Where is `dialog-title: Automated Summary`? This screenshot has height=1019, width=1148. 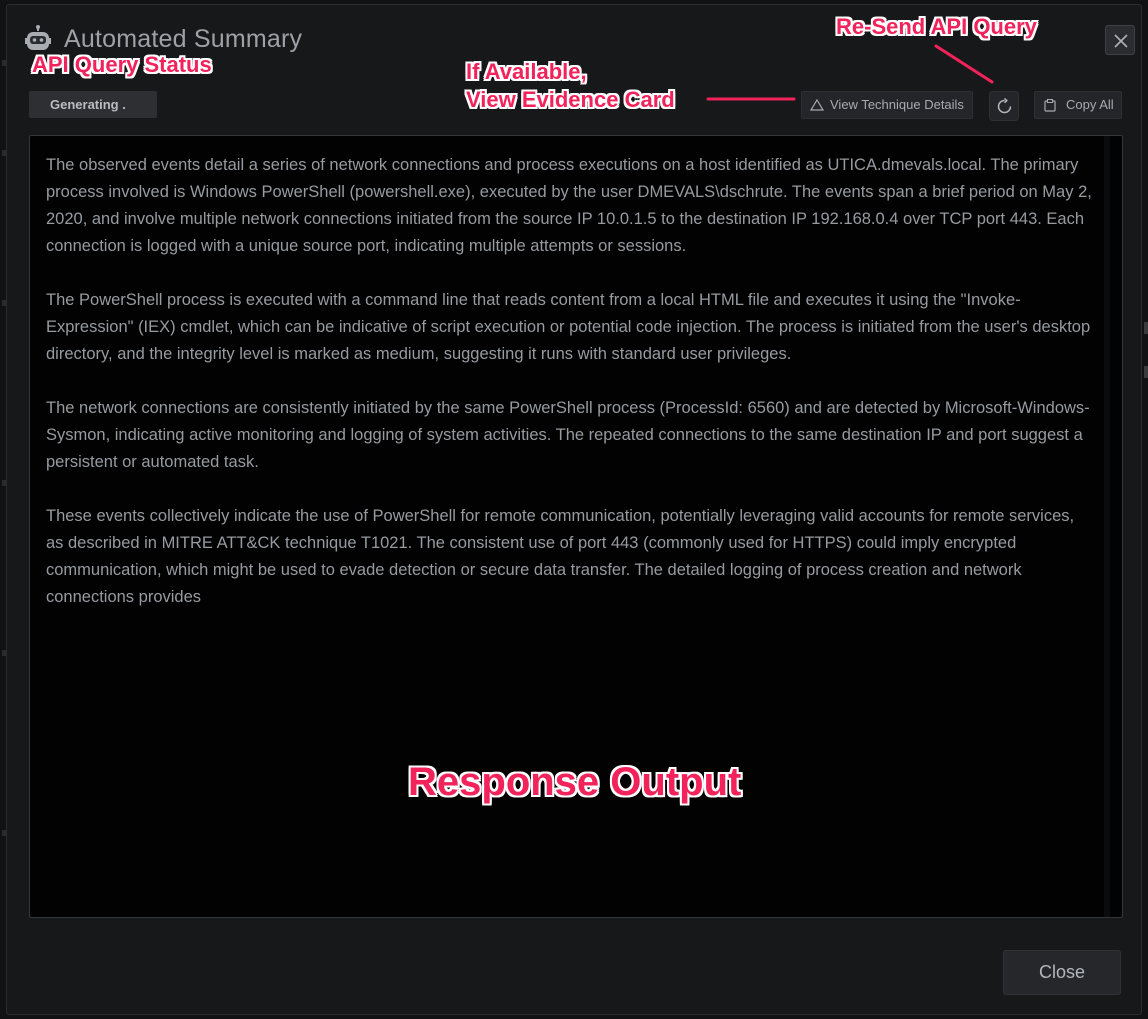 dialog-title: Automated Summary is located at coordinates (183, 39).